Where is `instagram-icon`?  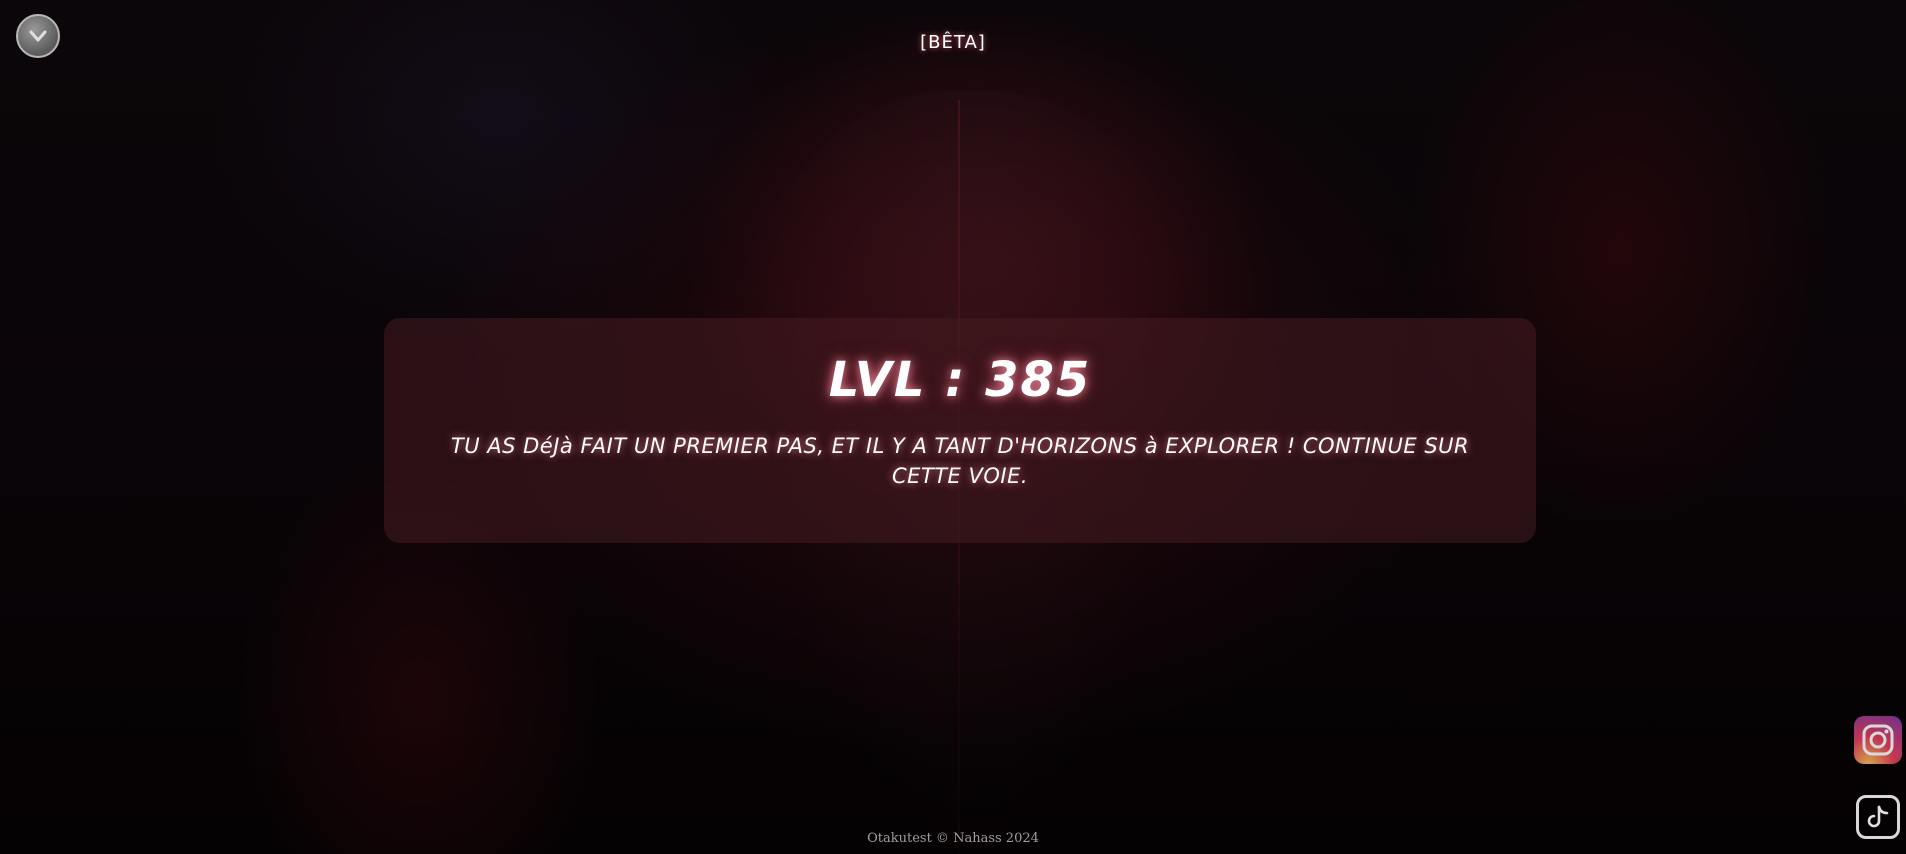 instagram-icon is located at coordinates (1878, 740).